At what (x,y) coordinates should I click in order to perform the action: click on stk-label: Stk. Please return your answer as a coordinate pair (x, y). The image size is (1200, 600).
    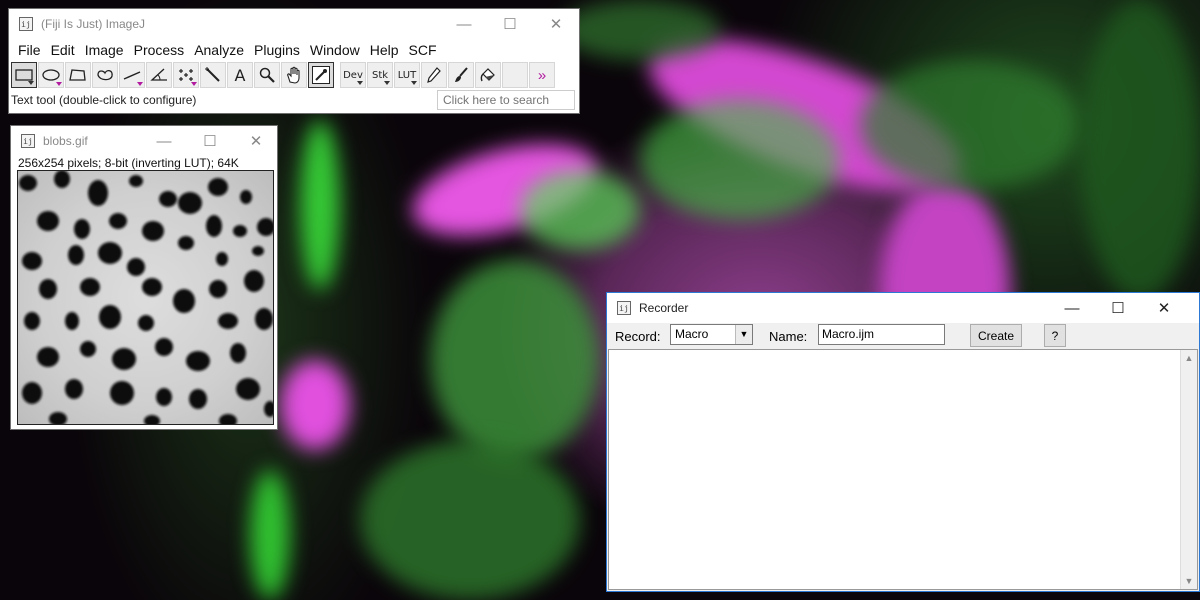
    Looking at the image, I should click on (380, 75).